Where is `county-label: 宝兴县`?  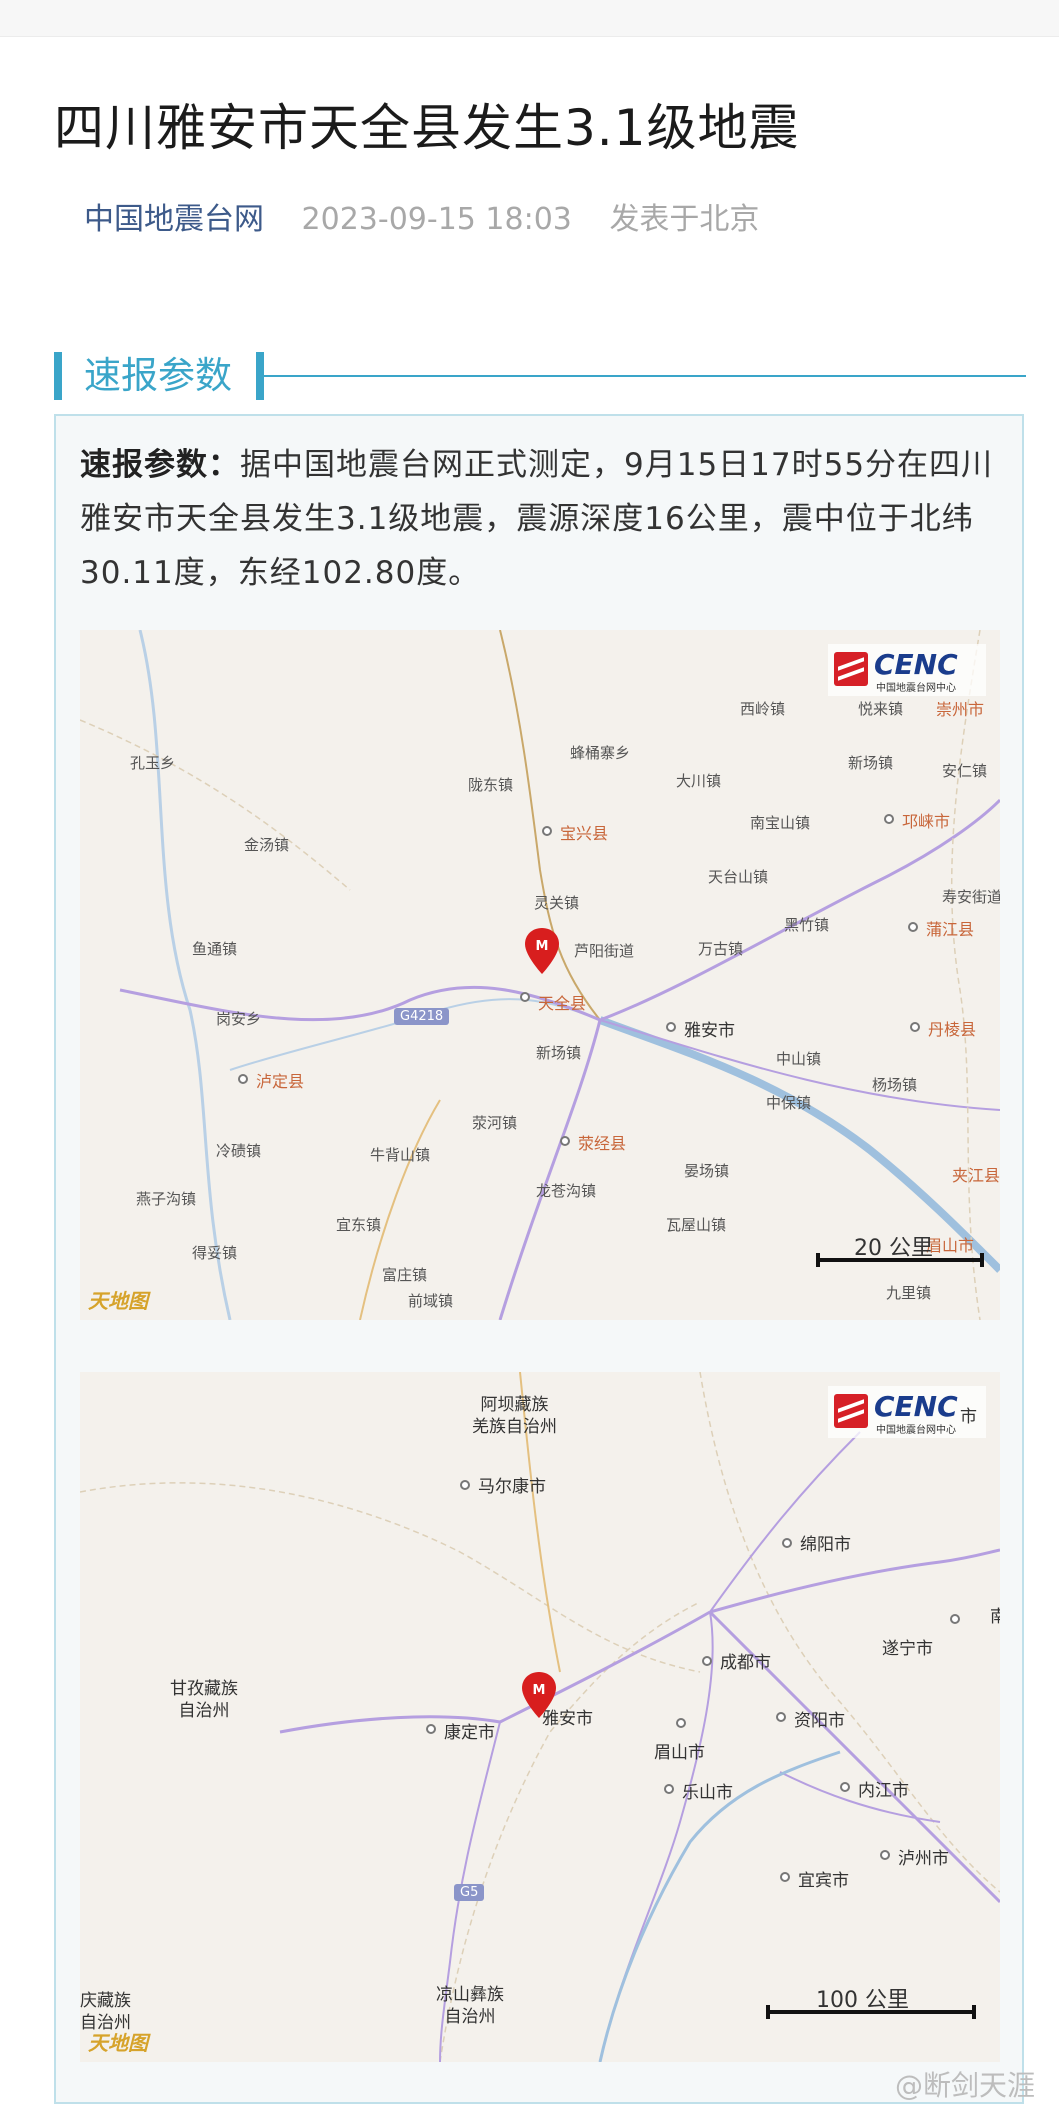 county-label: 宝兴县 is located at coordinates (584, 833).